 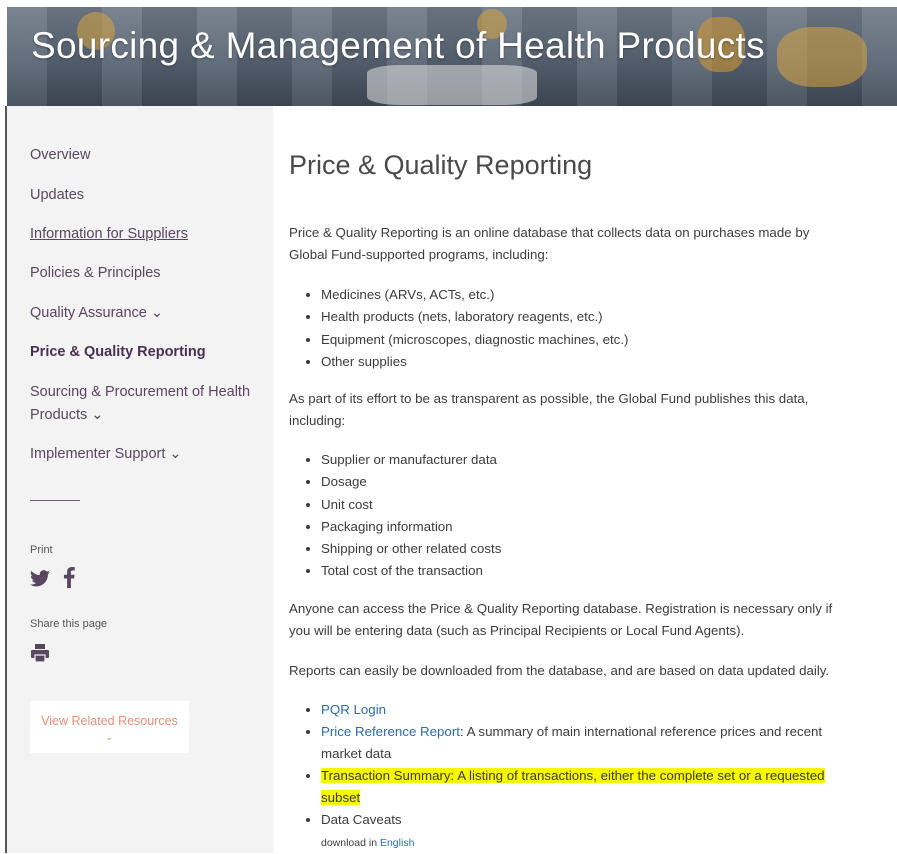 I want to click on page-title: Price & Quality Reporting, so click(x=441, y=165).